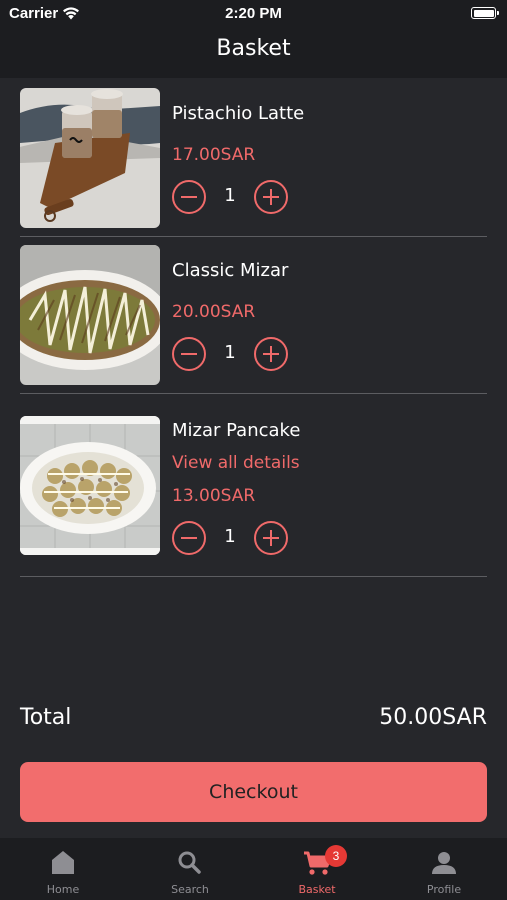  What do you see at coordinates (444, 863) in the screenshot?
I see `person-icon` at bounding box center [444, 863].